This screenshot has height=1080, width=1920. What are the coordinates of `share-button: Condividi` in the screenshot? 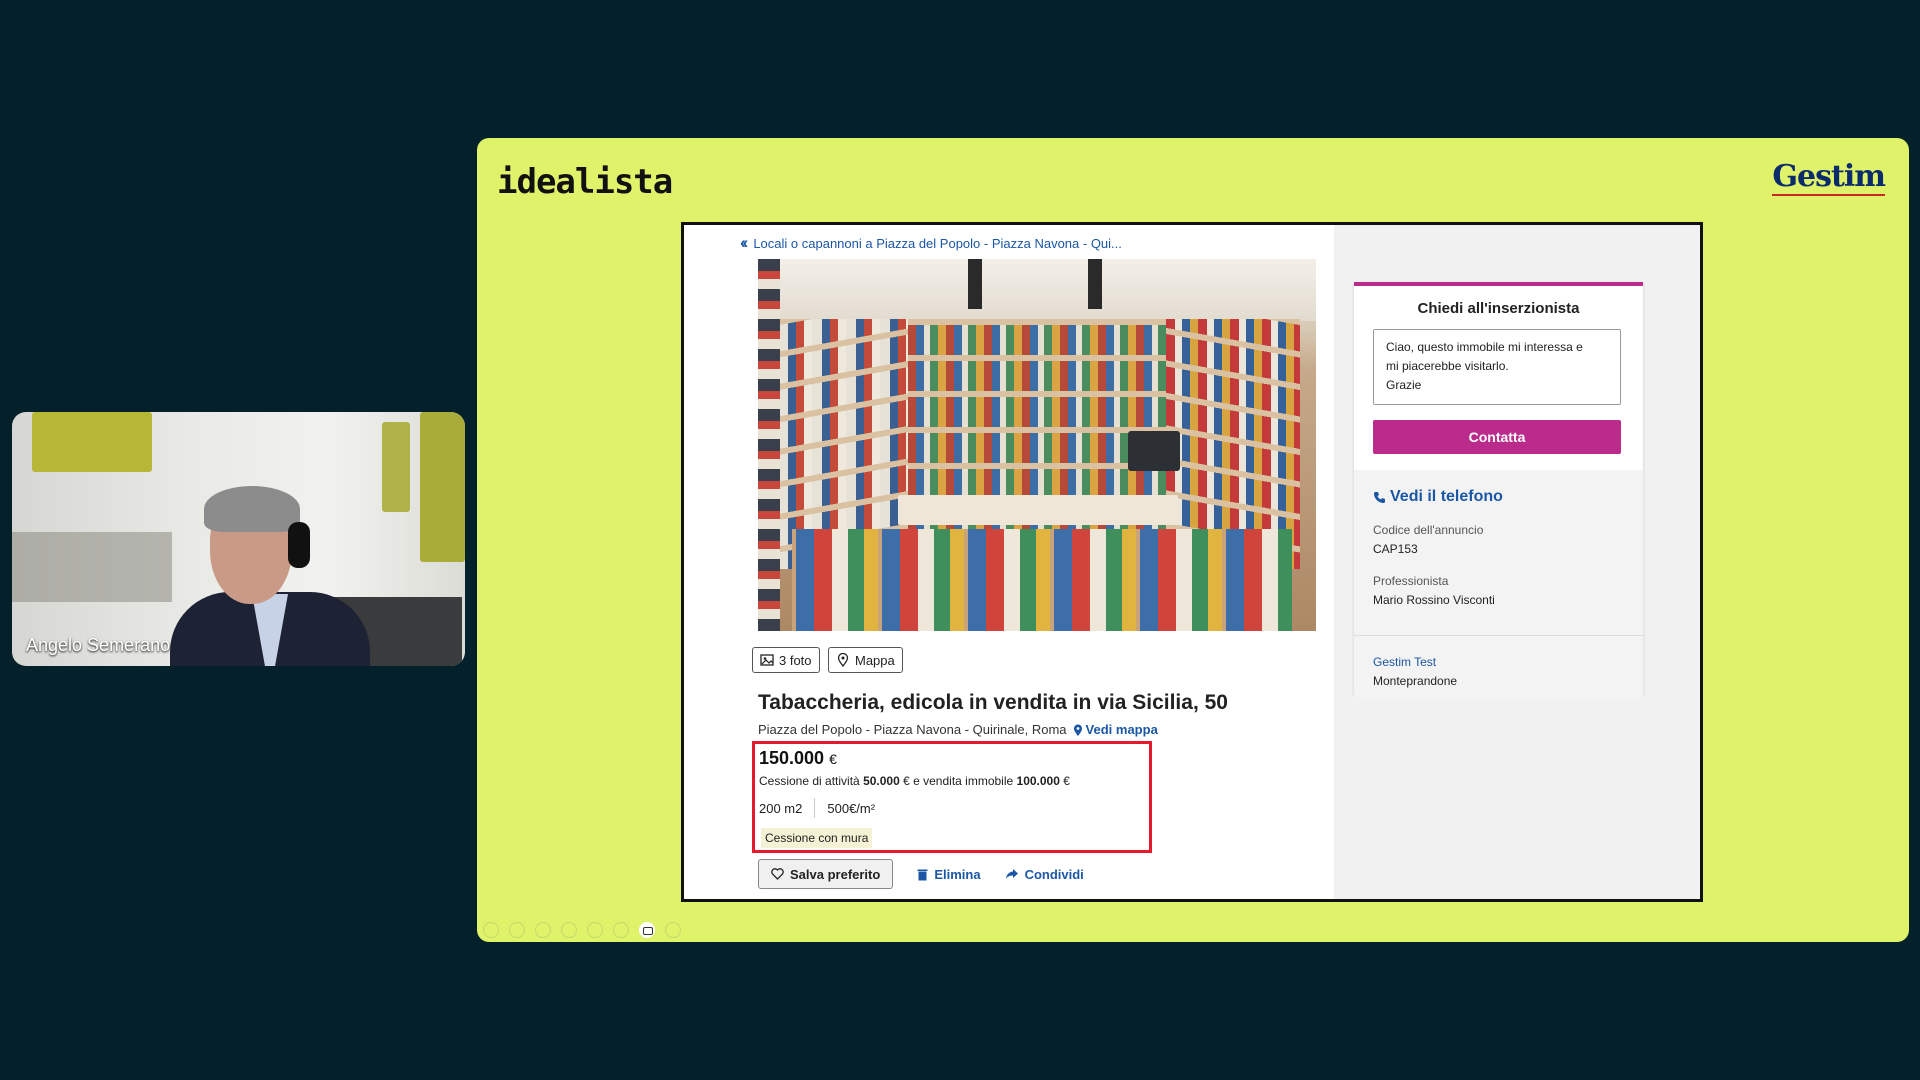 It's located at (1044, 874).